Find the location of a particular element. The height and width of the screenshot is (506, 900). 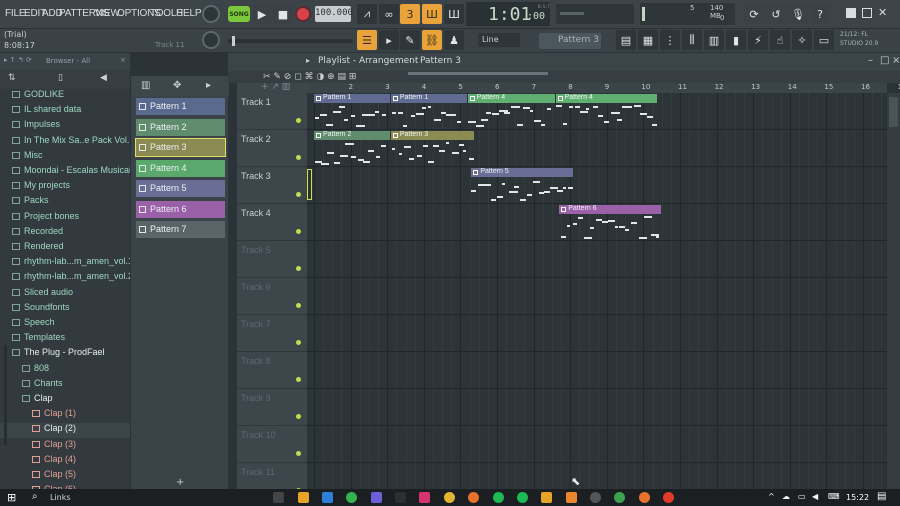

browser-tab-all: ⇅ is located at coordinates (12, 78).